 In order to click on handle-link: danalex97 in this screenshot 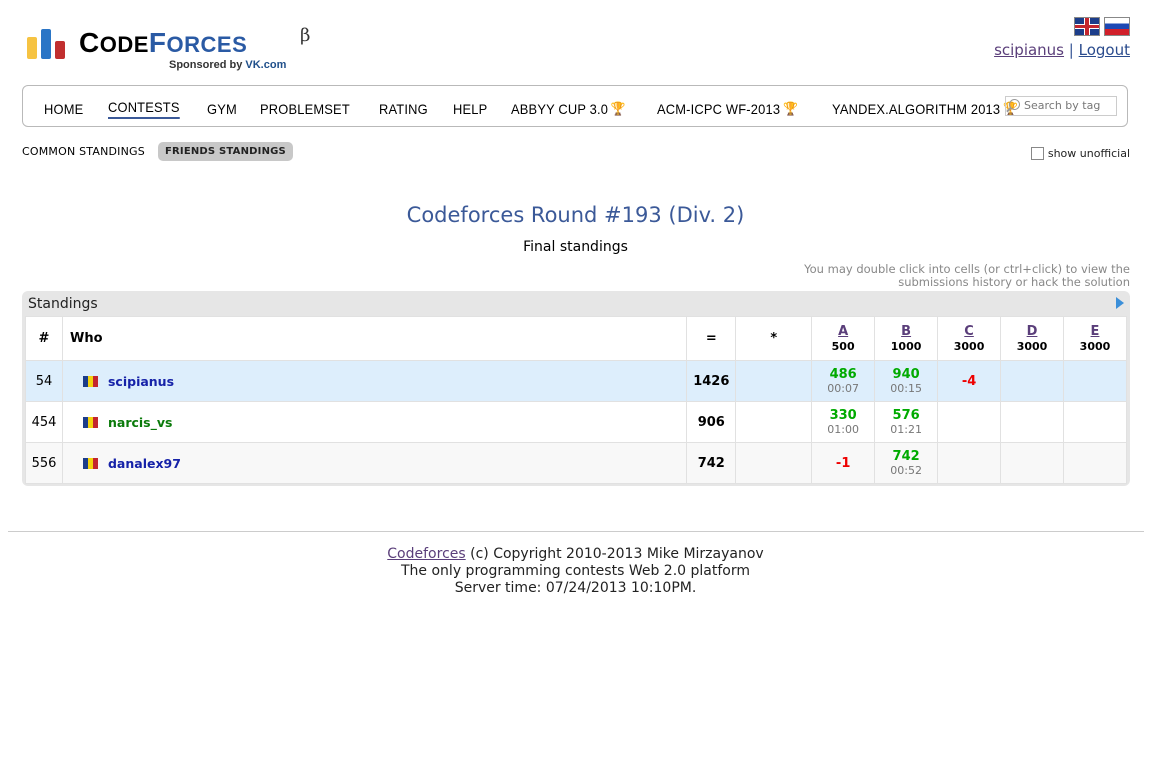, I will do `click(144, 463)`.